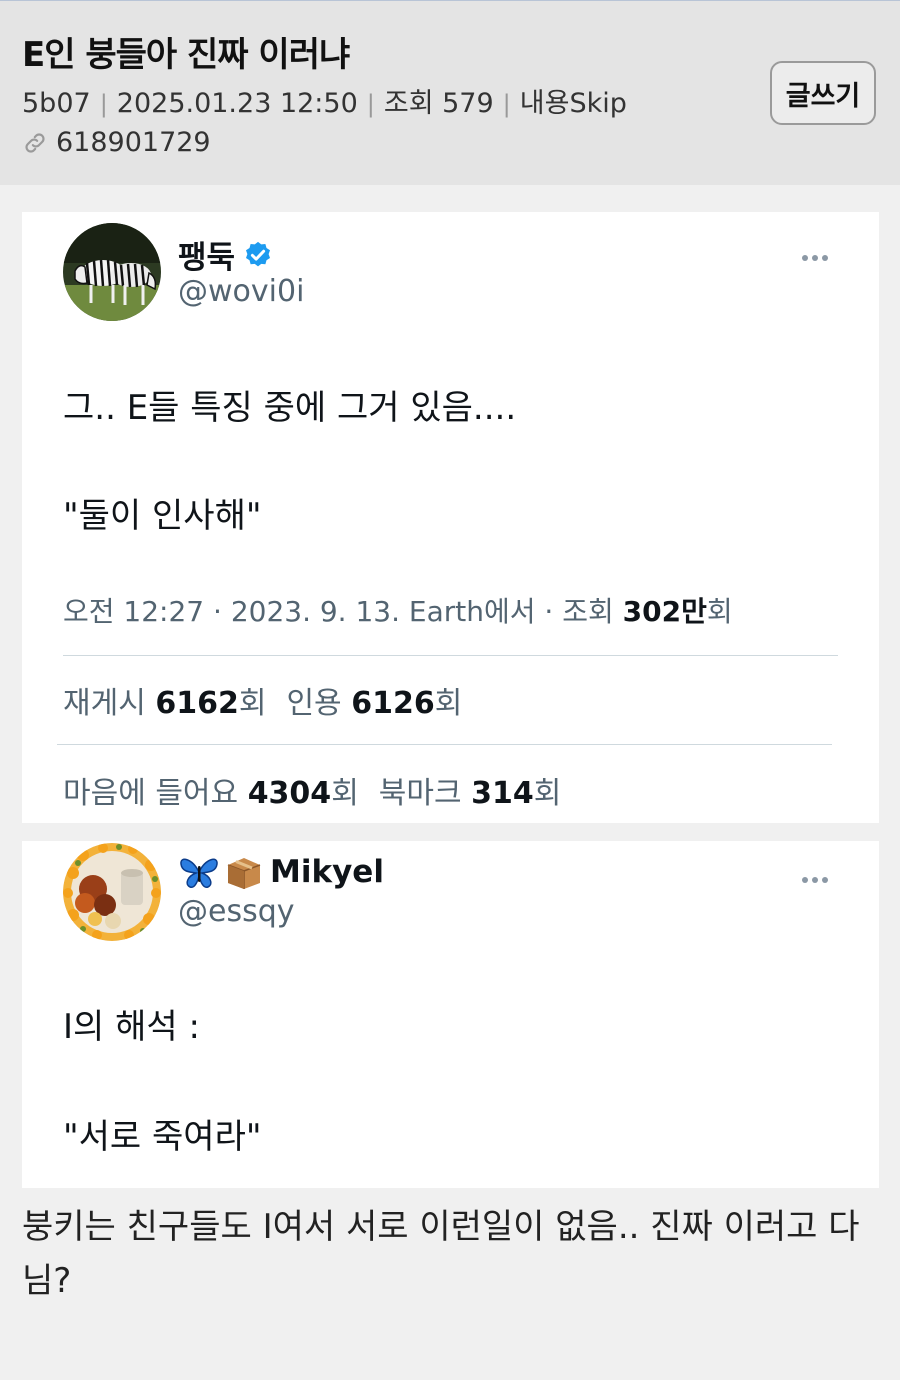 Image resolution: width=900 pixels, height=1380 pixels. Describe the element at coordinates (319, 703) in the screenshot. I see `quotes-label: 인용` at that location.